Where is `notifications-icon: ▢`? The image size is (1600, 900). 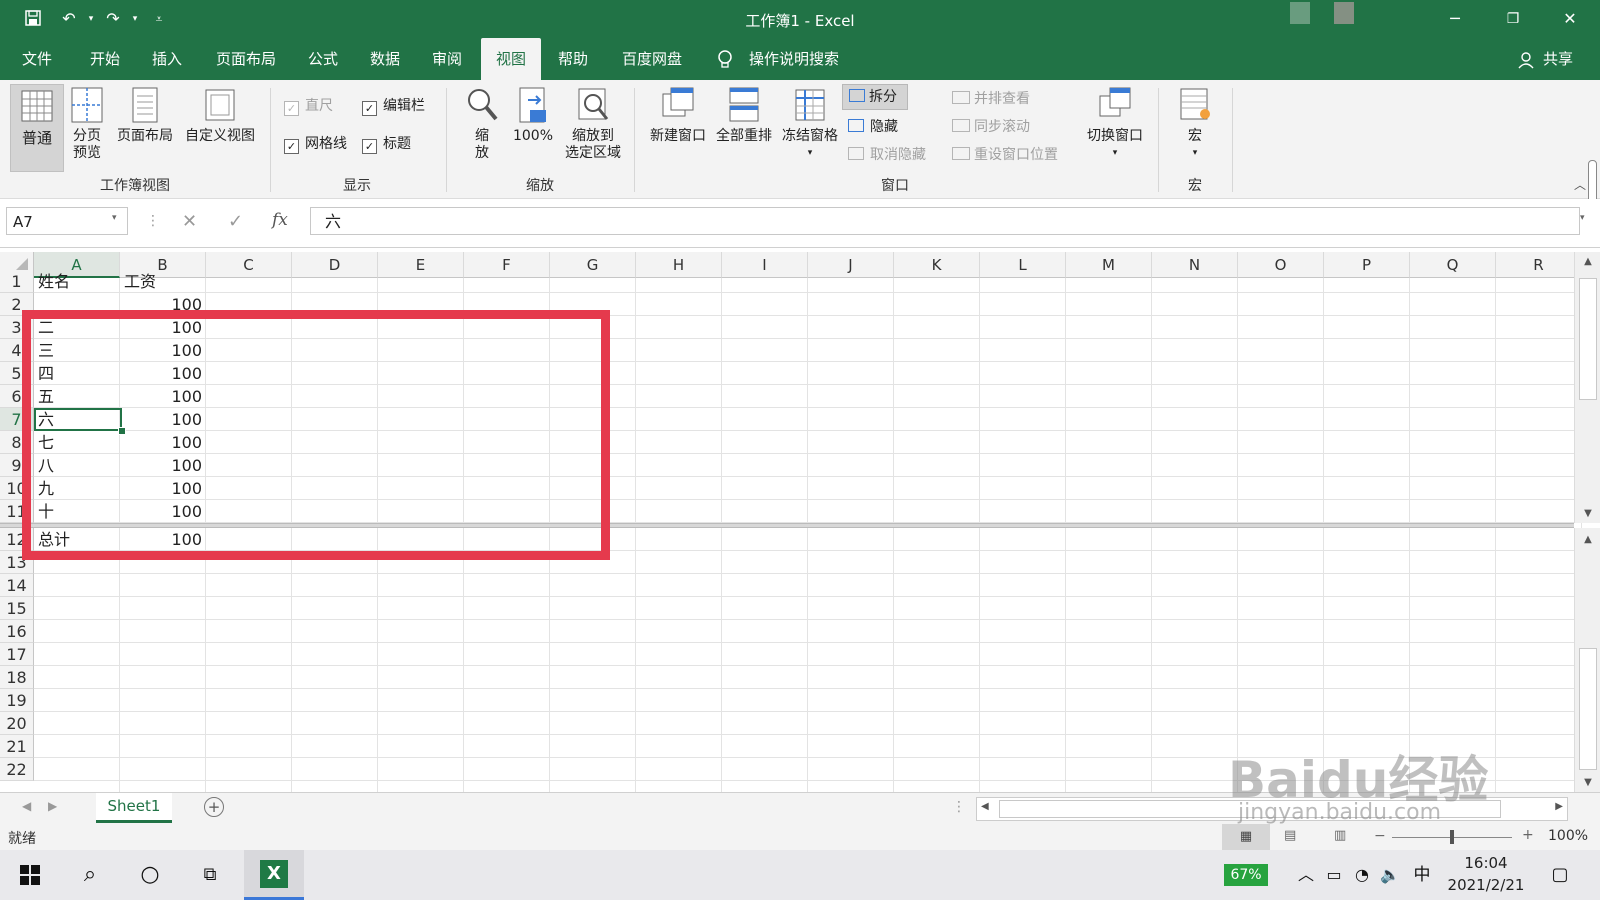
notifications-icon: ▢ is located at coordinates (1560, 875).